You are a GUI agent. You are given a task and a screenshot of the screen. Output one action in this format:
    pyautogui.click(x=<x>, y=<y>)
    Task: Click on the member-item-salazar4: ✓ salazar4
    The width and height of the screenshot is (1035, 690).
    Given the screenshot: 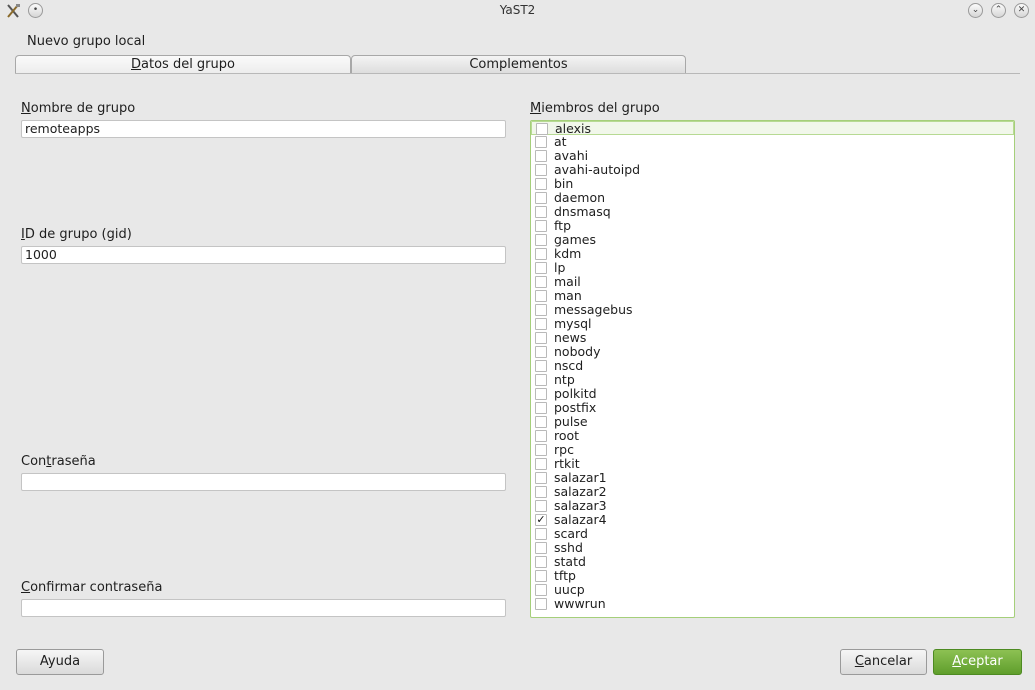 What is the action you would take?
    pyautogui.click(x=772, y=519)
    